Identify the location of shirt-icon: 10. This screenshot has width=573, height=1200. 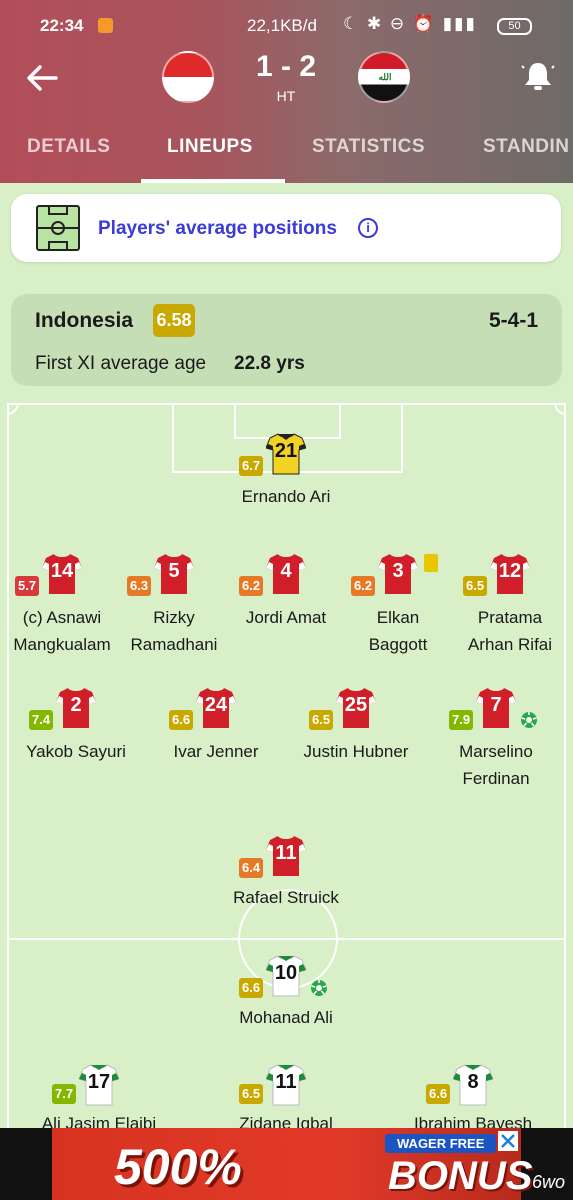
(286, 976).